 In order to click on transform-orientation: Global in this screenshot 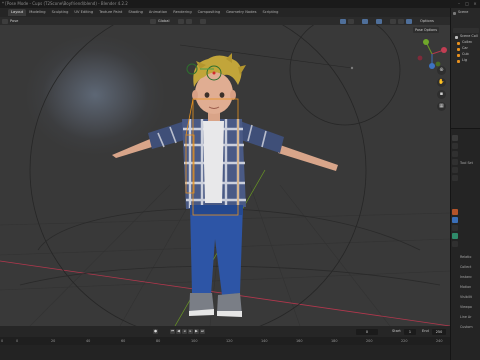, I will do `click(163, 21)`.